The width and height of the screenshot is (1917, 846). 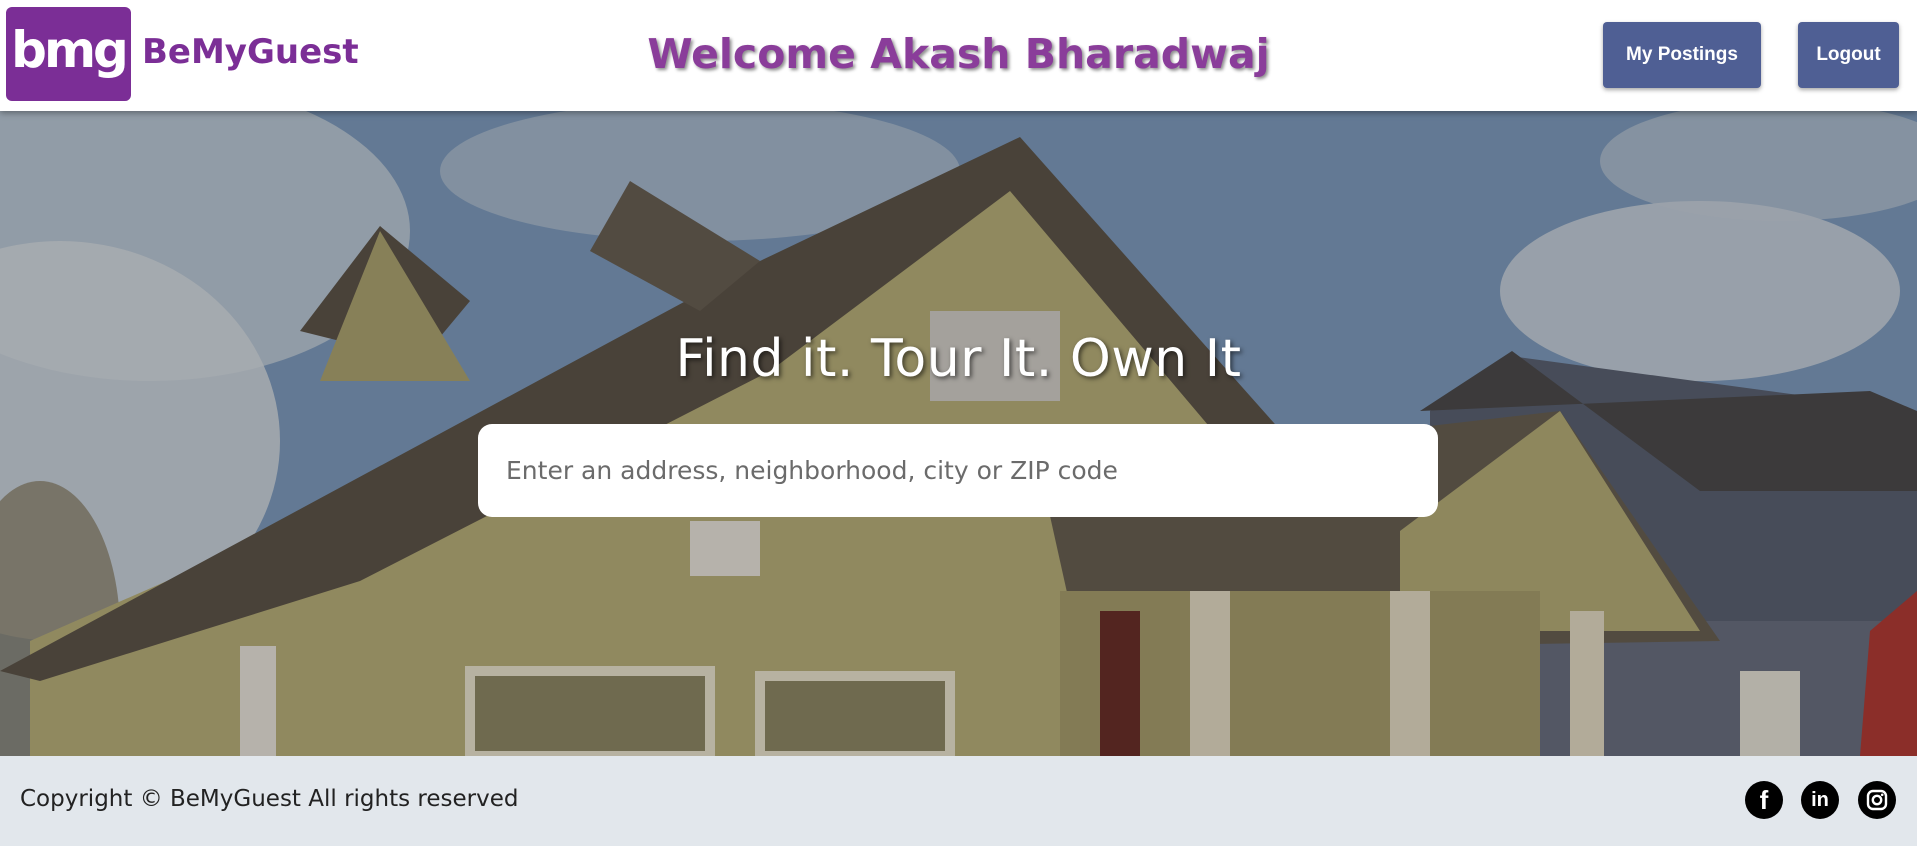 I want to click on facebook-icon: f, so click(x=1764, y=800).